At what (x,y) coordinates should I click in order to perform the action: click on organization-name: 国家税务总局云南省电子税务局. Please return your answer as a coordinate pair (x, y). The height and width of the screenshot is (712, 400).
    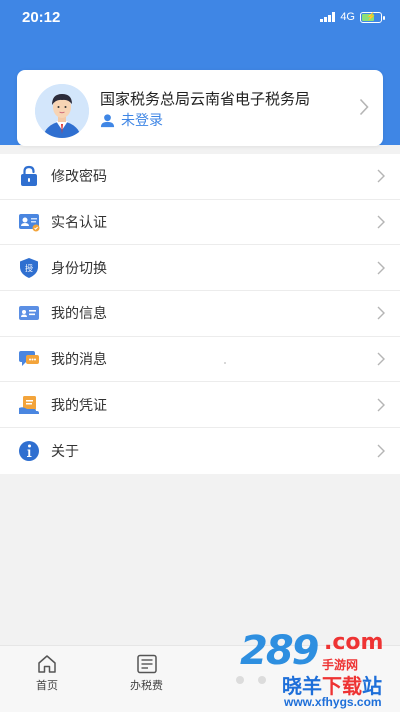
    Looking at the image, I should click on (205, 99).